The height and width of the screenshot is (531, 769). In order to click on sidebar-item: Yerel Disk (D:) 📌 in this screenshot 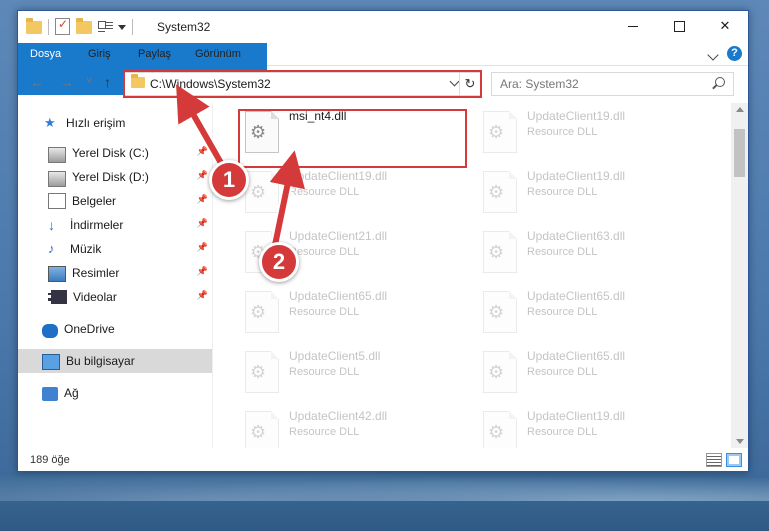, I will do `click(115, 177)`.